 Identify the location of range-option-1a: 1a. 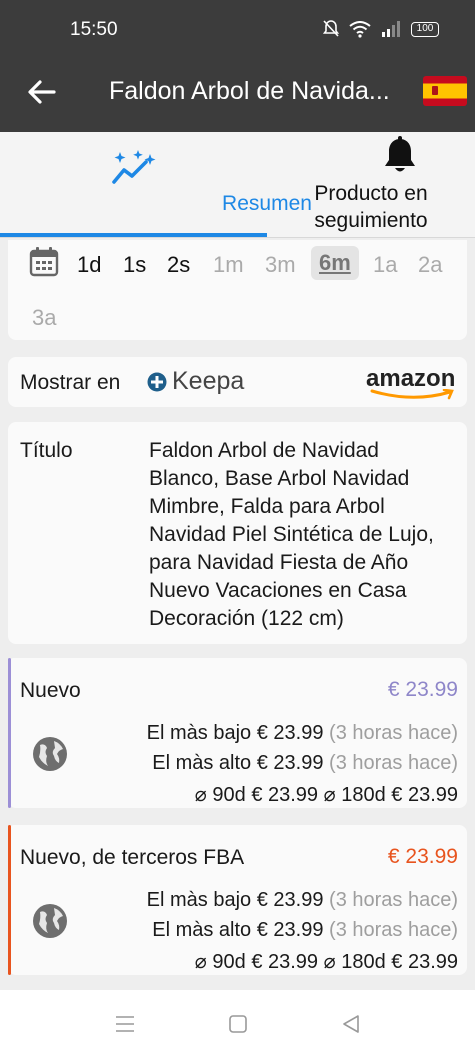
(385, 265).